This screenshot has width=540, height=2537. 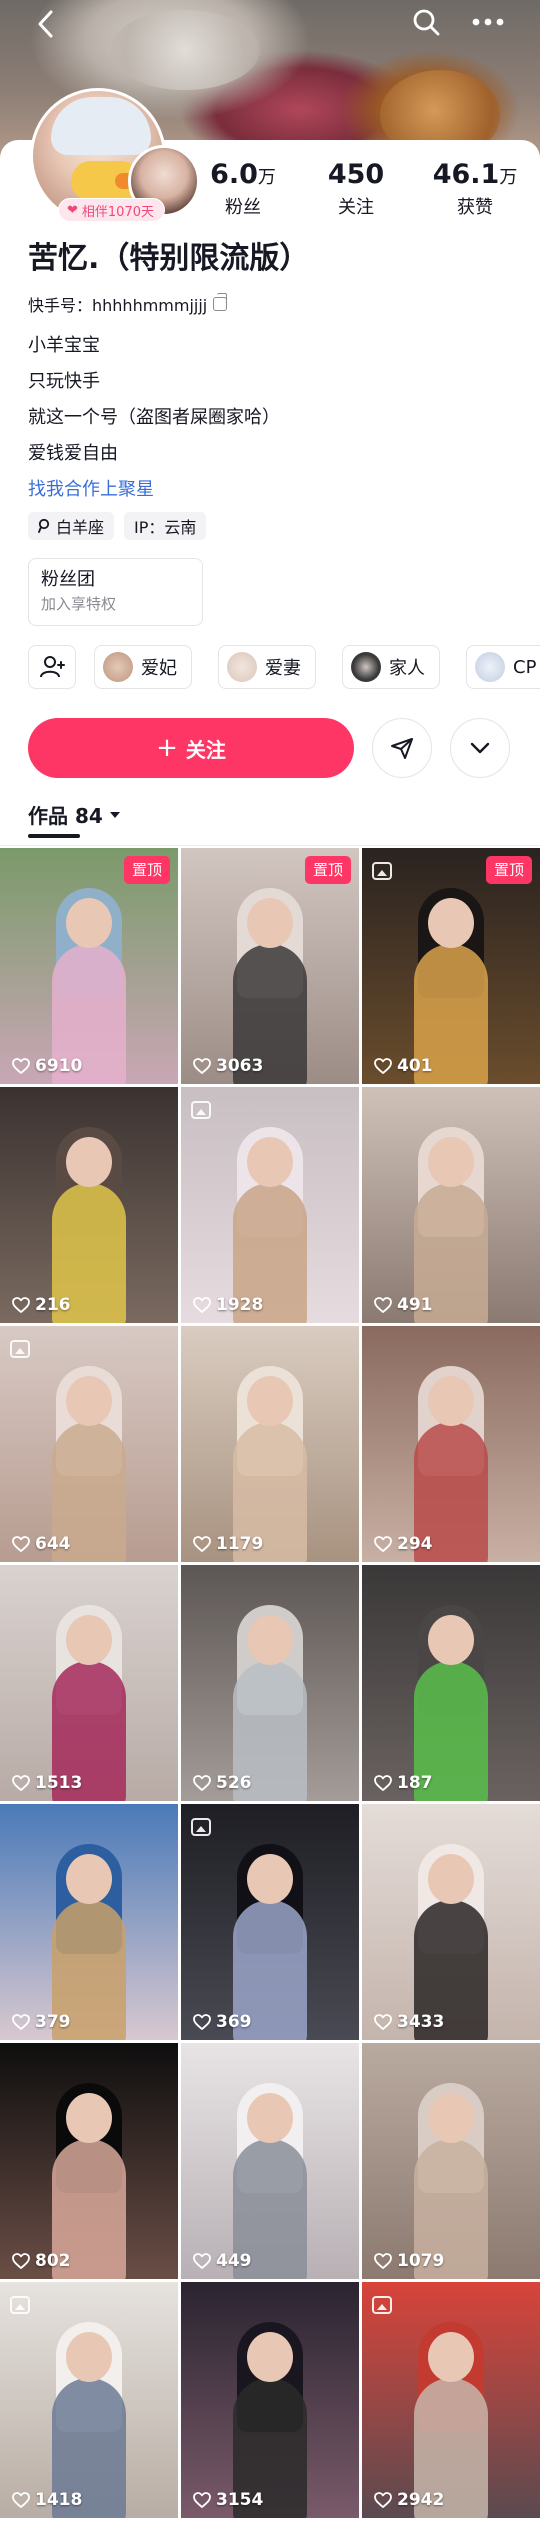 I want to click on send-icon, so click(x=402, y=748).